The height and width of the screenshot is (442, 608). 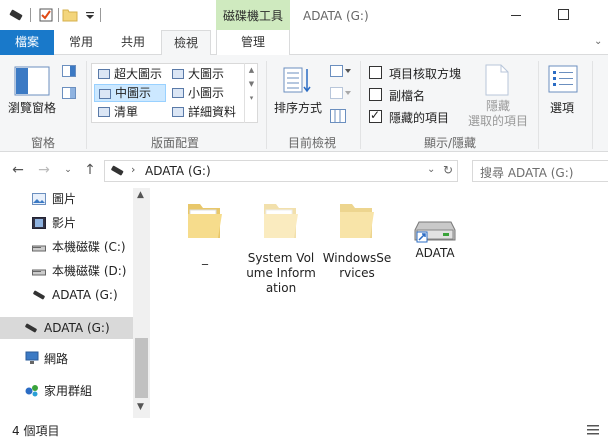 What do you see at coordinates (357, 265) in the screenshot?
I see `file-name: WindowsServices` at bounding box center [357, 265].